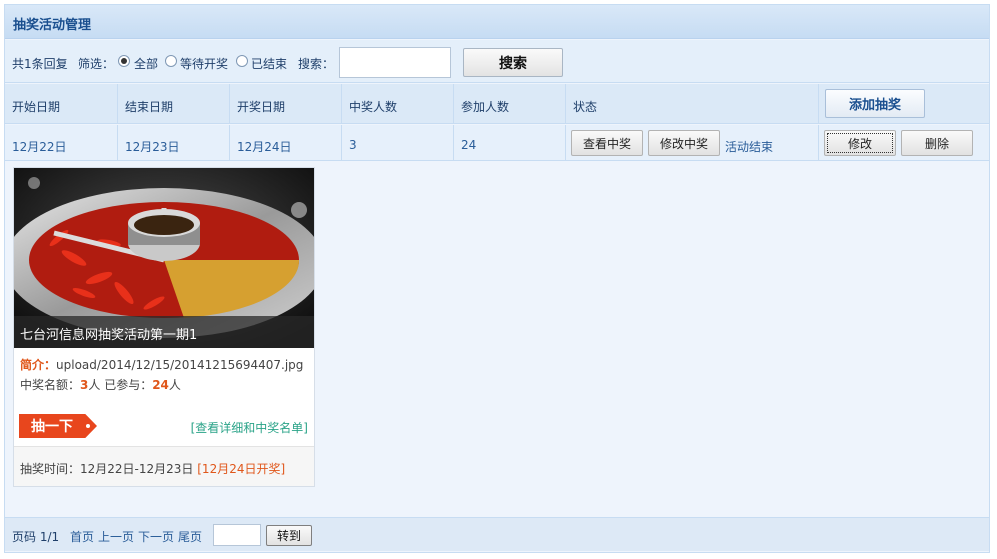  I want to click on filter-label: 筛选：, so click(96, 64).